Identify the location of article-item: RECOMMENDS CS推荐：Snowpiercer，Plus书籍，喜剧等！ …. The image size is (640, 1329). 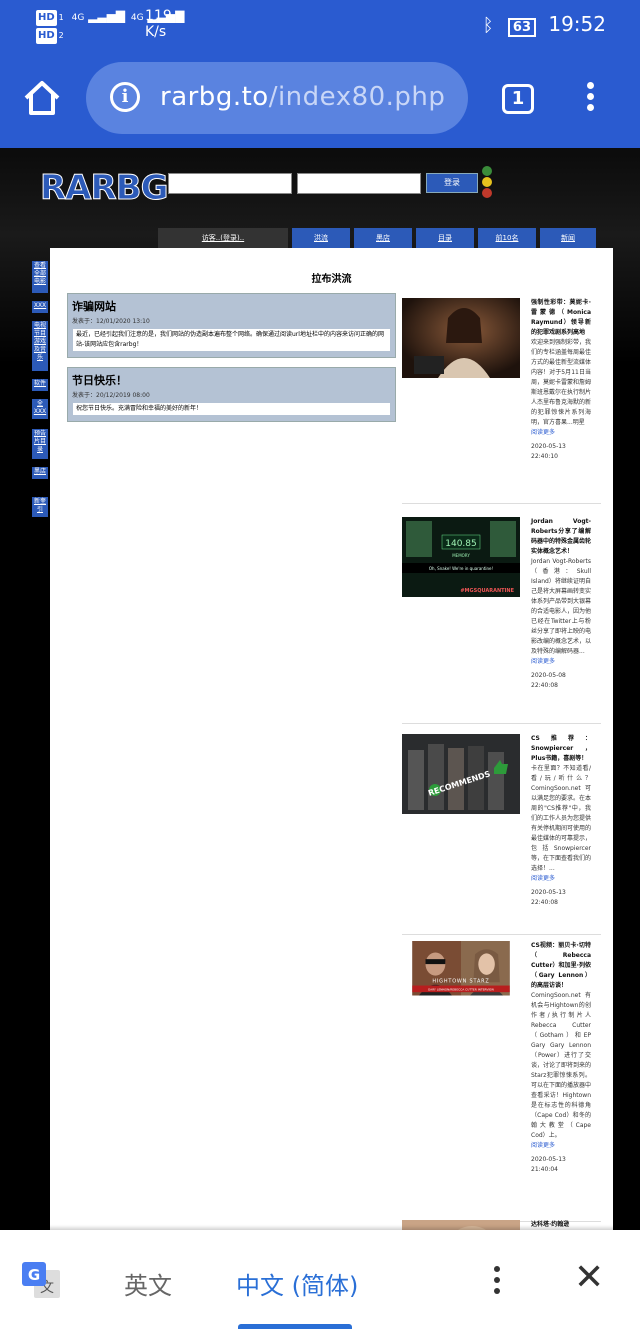
(501, 834).